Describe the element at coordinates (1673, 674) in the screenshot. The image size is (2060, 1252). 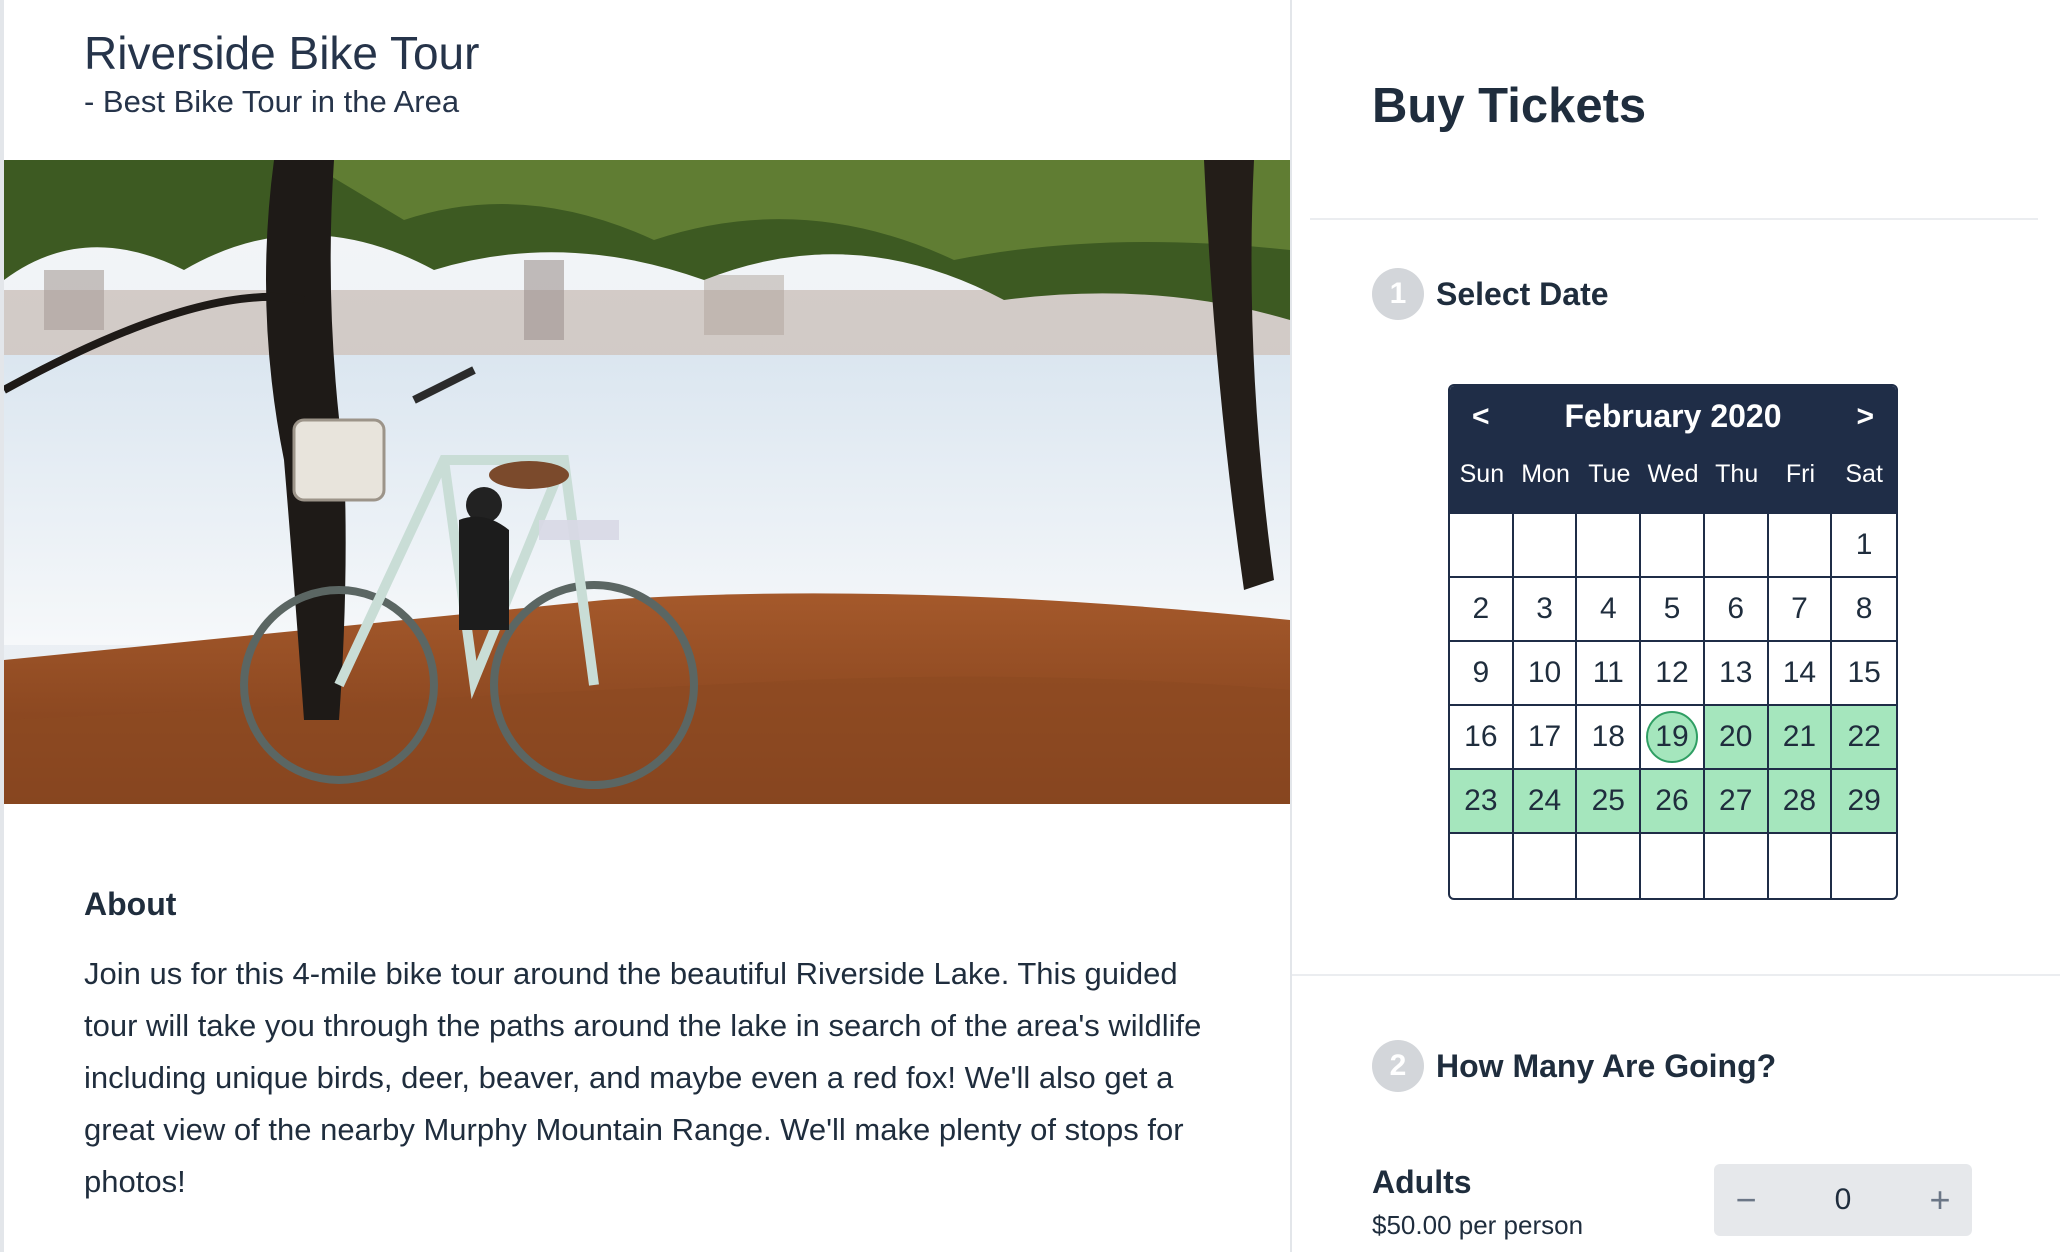
I see `calendar-day: 12` at that location.